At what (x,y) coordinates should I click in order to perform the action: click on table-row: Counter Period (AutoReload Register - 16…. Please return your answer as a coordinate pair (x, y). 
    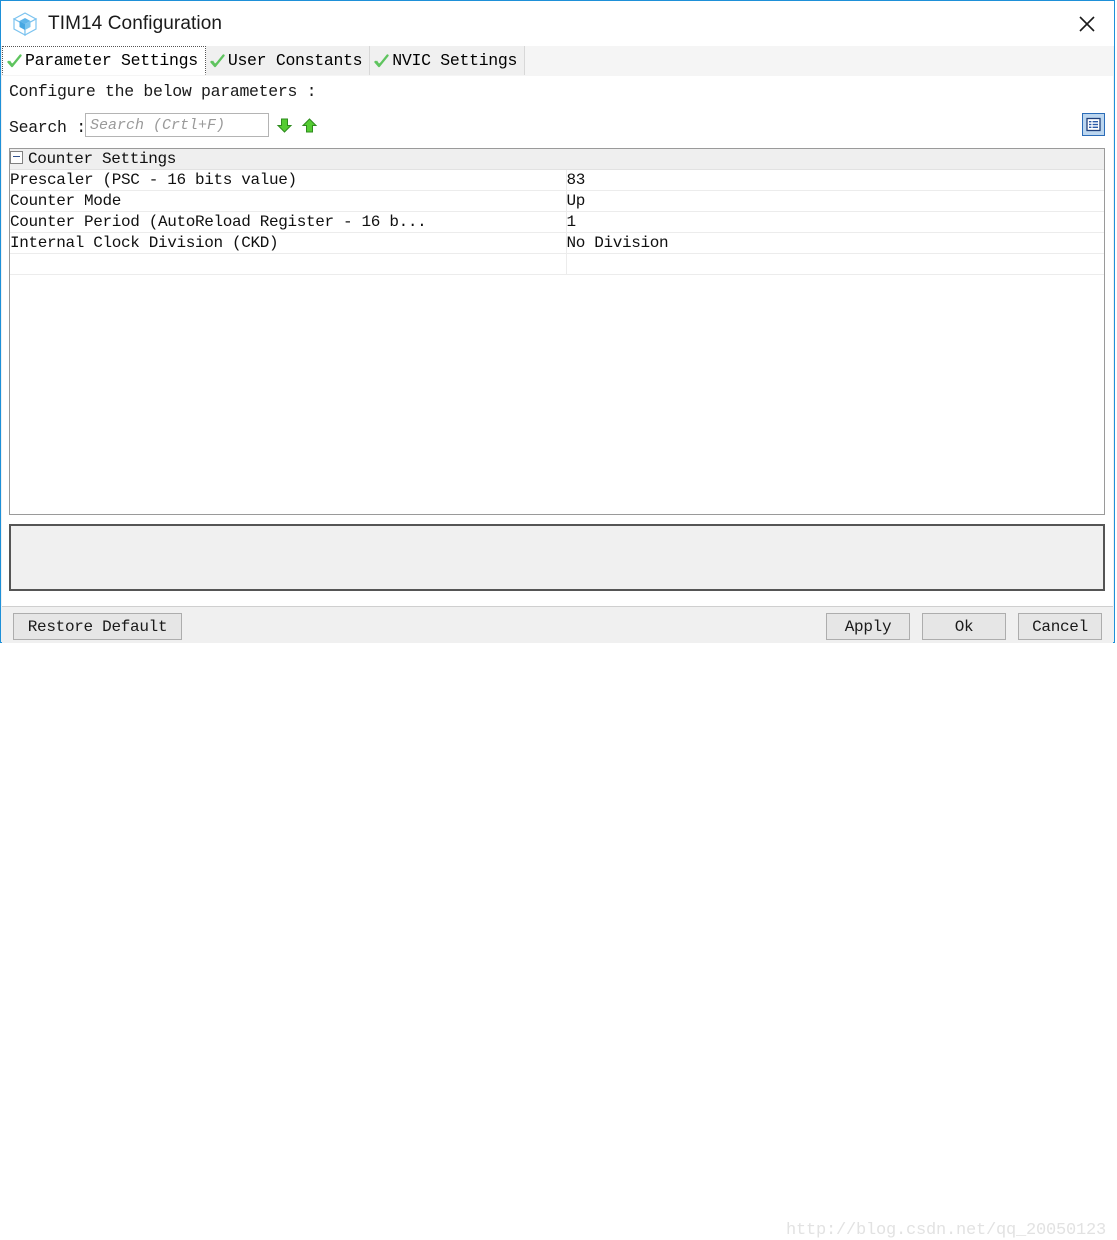
    Looking at the image, I should click on (557, 222).